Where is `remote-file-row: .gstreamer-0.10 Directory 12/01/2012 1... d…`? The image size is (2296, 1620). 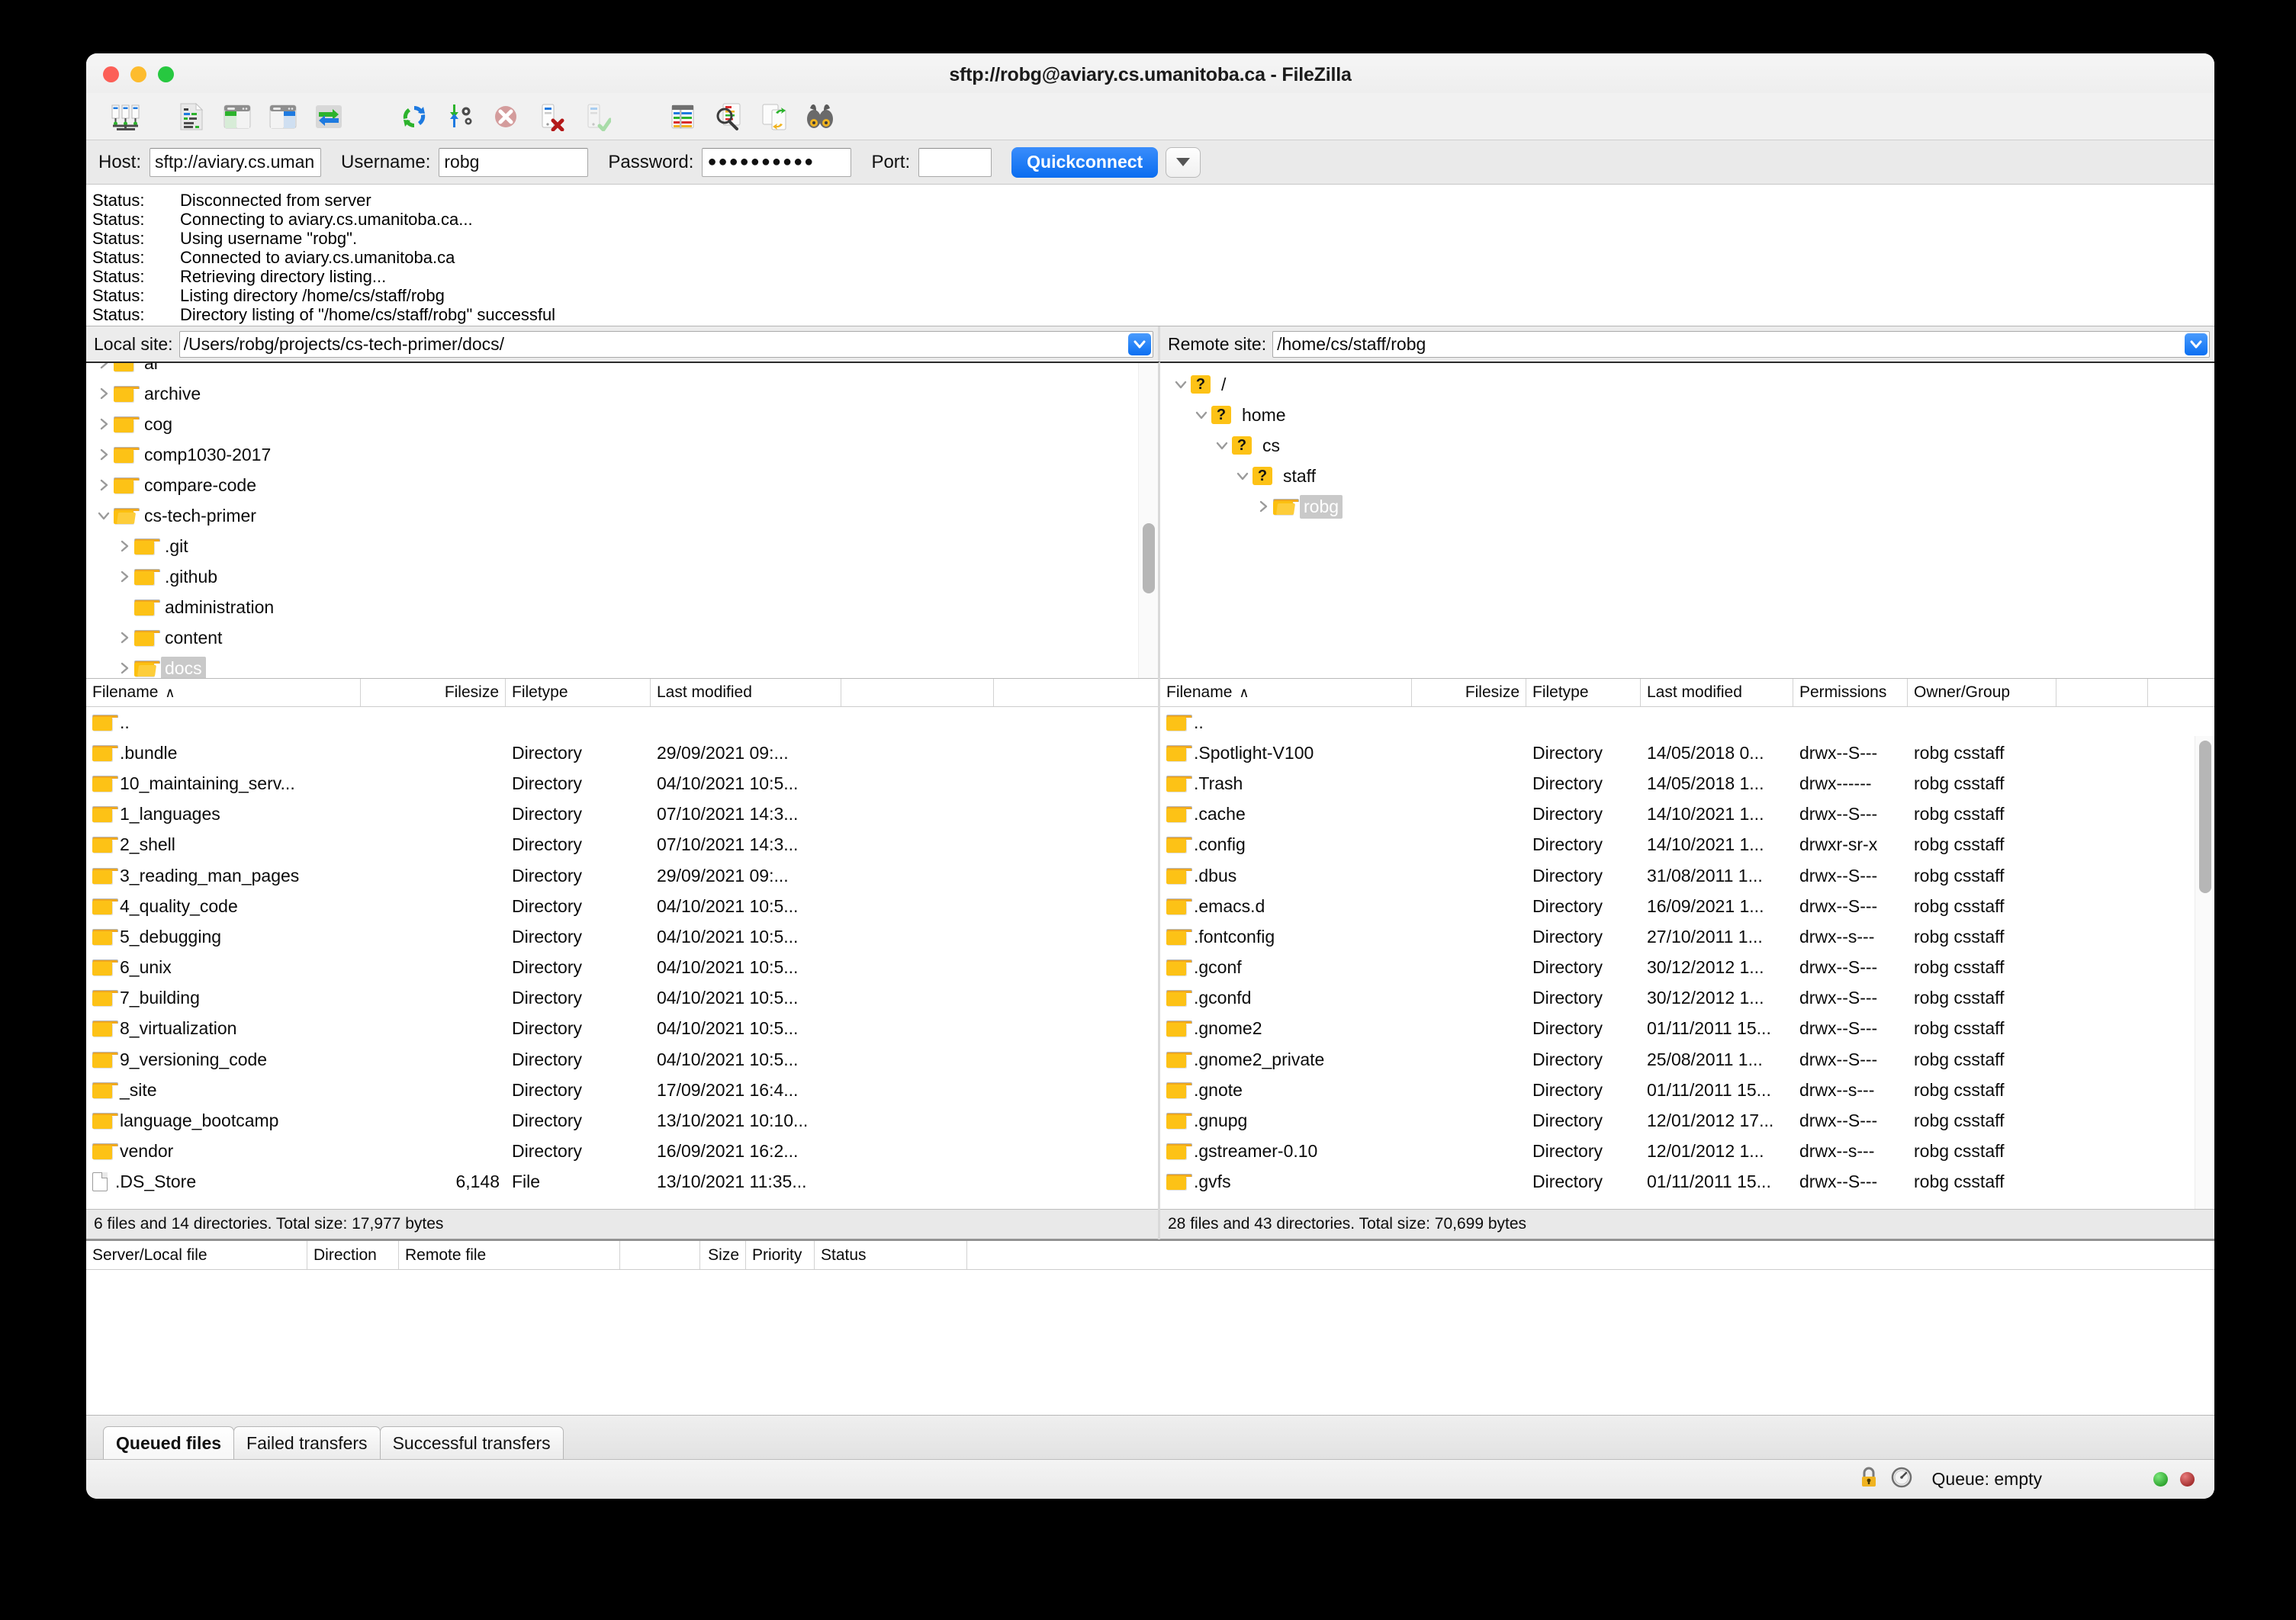 remote-file-row: .gstreamer-0.10 Directory 12/01/2012 1... d… is located at coordinates (1687, 1151).